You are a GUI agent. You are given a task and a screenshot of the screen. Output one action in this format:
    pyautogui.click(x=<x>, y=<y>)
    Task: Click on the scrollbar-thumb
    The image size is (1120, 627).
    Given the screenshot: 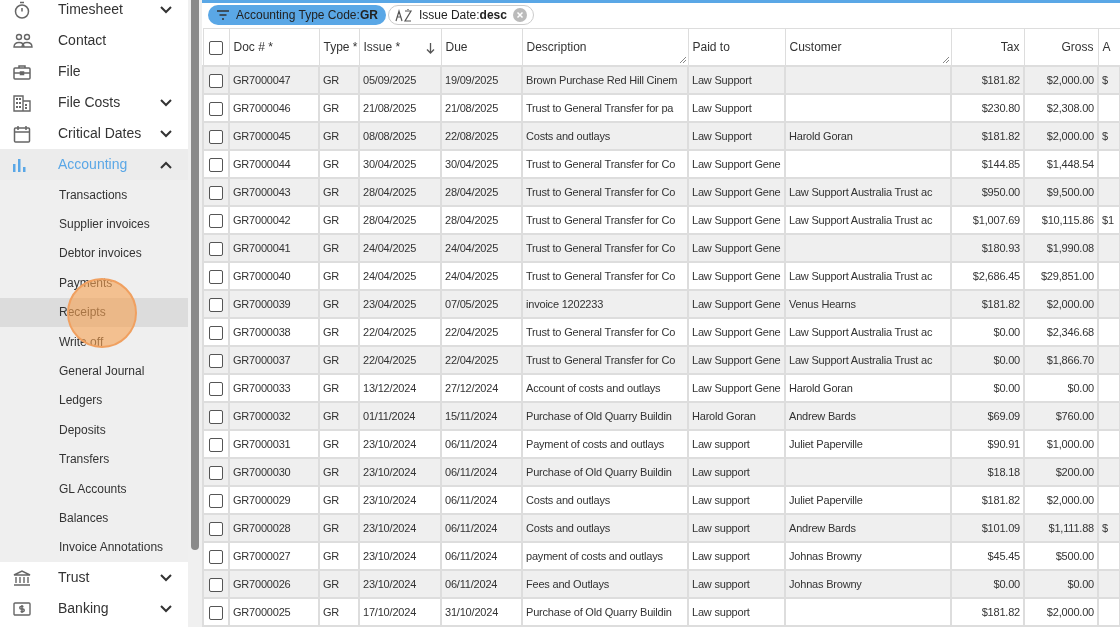 What is the action you would take?
    pyautogui.click(x=195, y=275)
    